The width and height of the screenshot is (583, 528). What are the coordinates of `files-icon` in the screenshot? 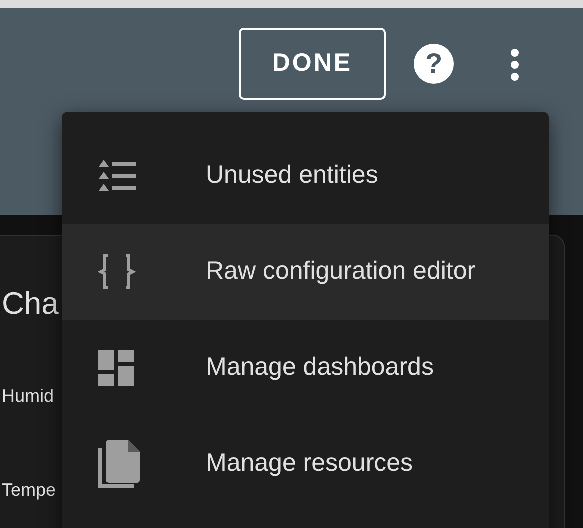 It's located at (119, 464).